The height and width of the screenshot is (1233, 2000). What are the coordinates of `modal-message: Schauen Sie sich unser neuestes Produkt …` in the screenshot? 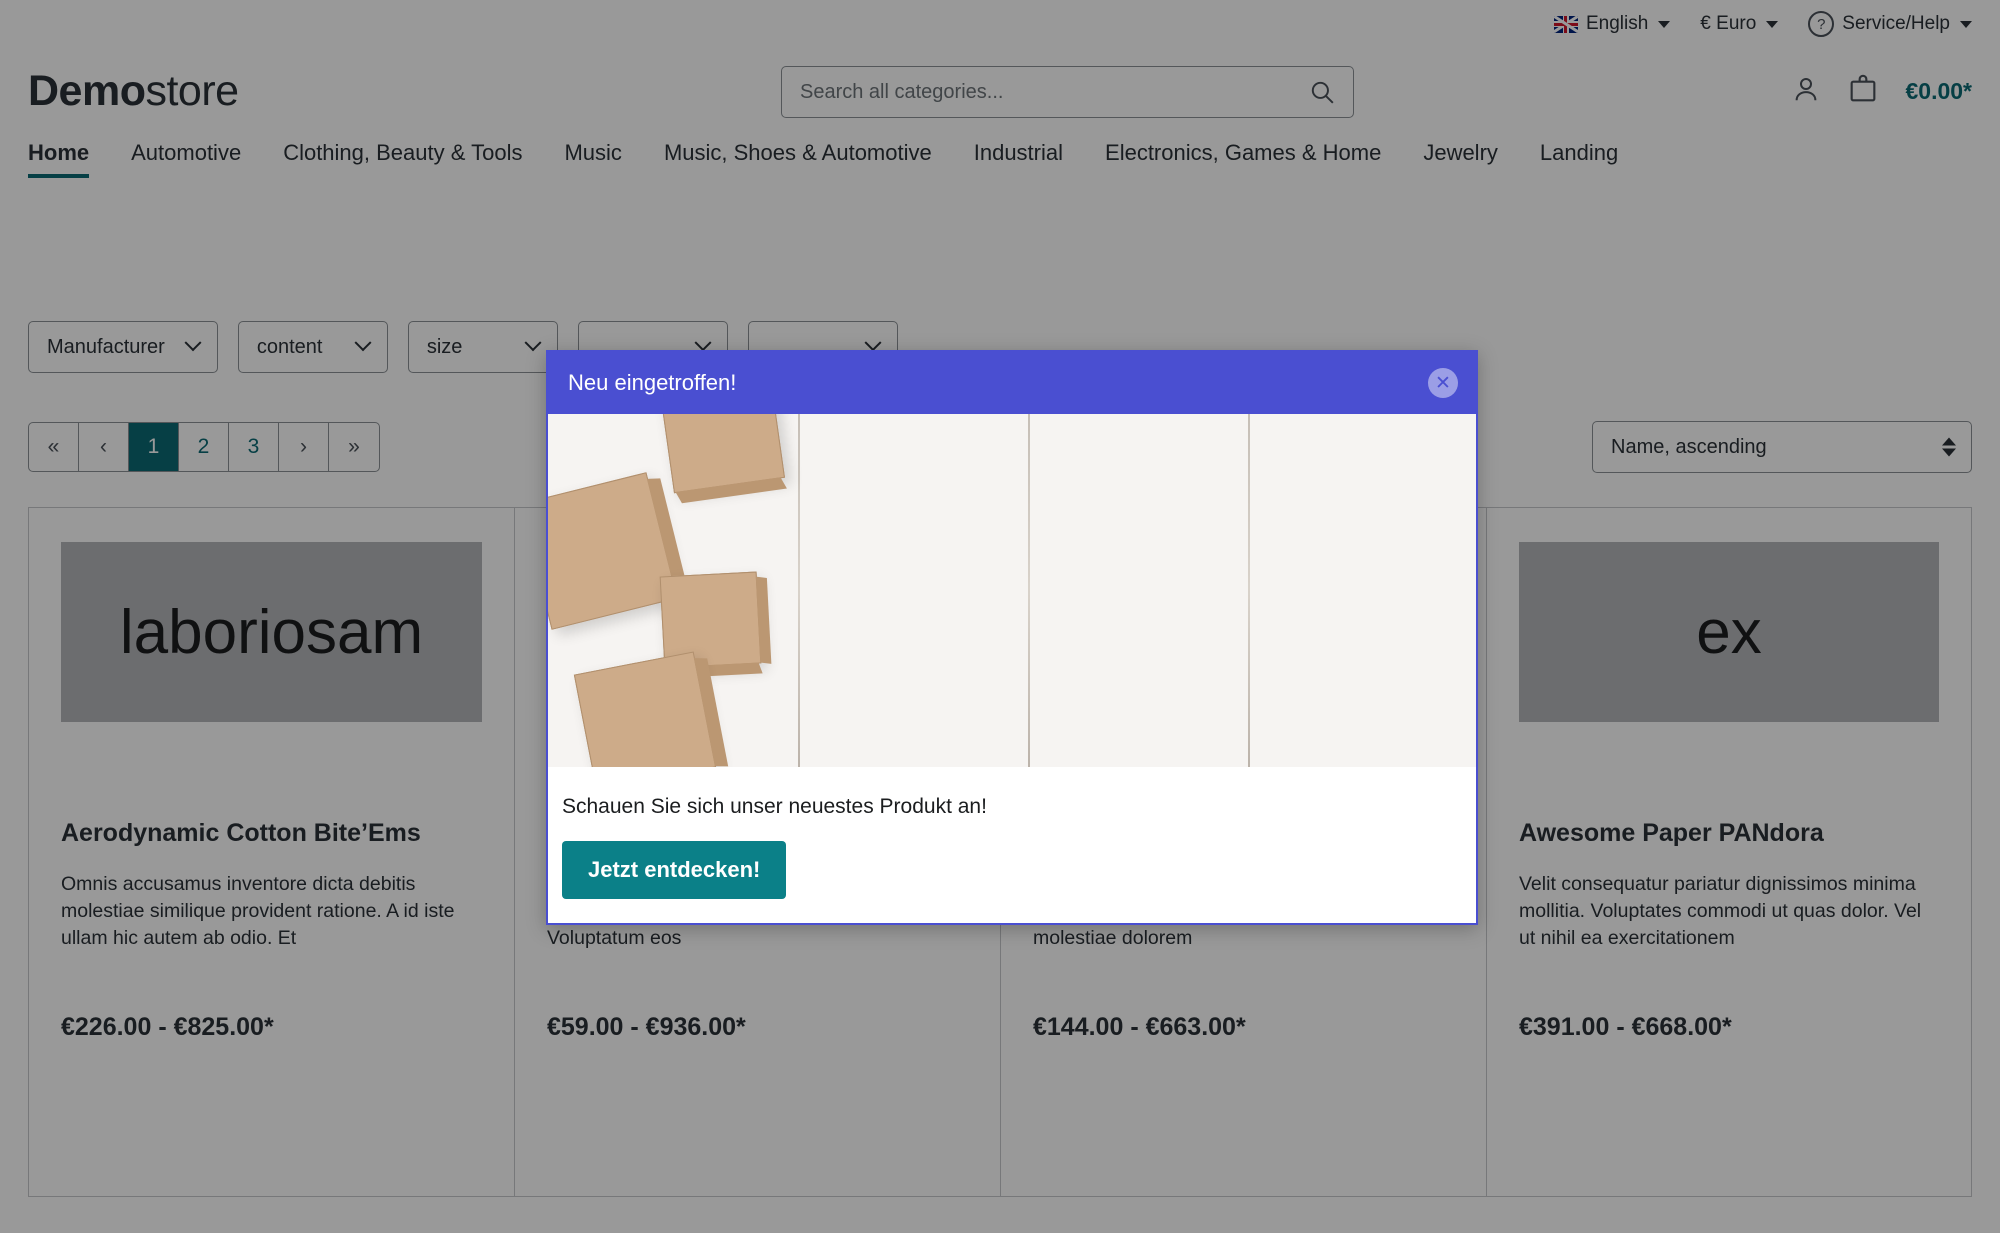 It's located at (774, 806).